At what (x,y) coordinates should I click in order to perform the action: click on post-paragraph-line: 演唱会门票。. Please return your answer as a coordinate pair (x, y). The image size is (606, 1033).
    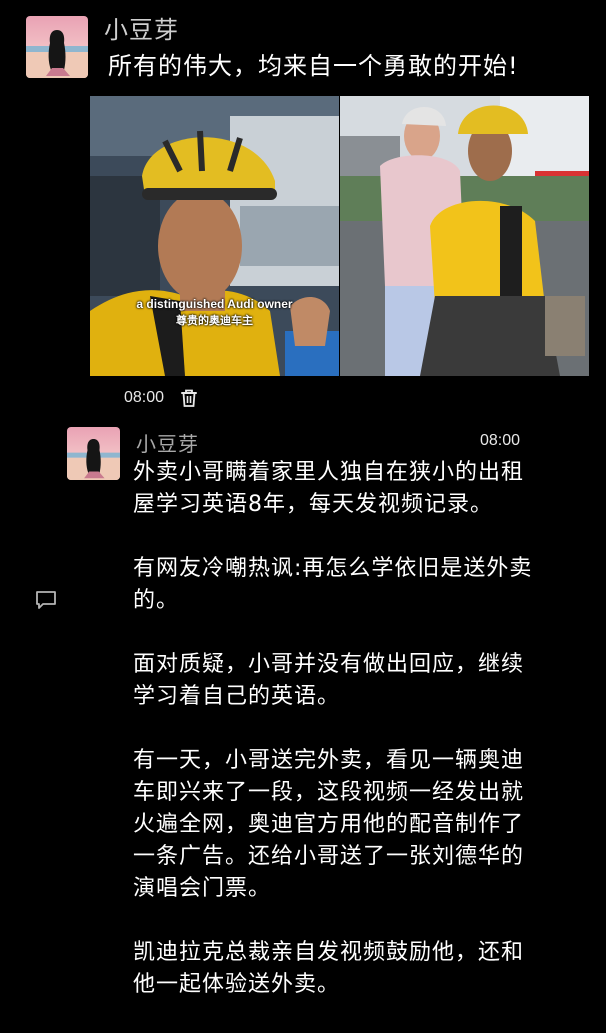
    Looking at the image, I should click on (202, 888).